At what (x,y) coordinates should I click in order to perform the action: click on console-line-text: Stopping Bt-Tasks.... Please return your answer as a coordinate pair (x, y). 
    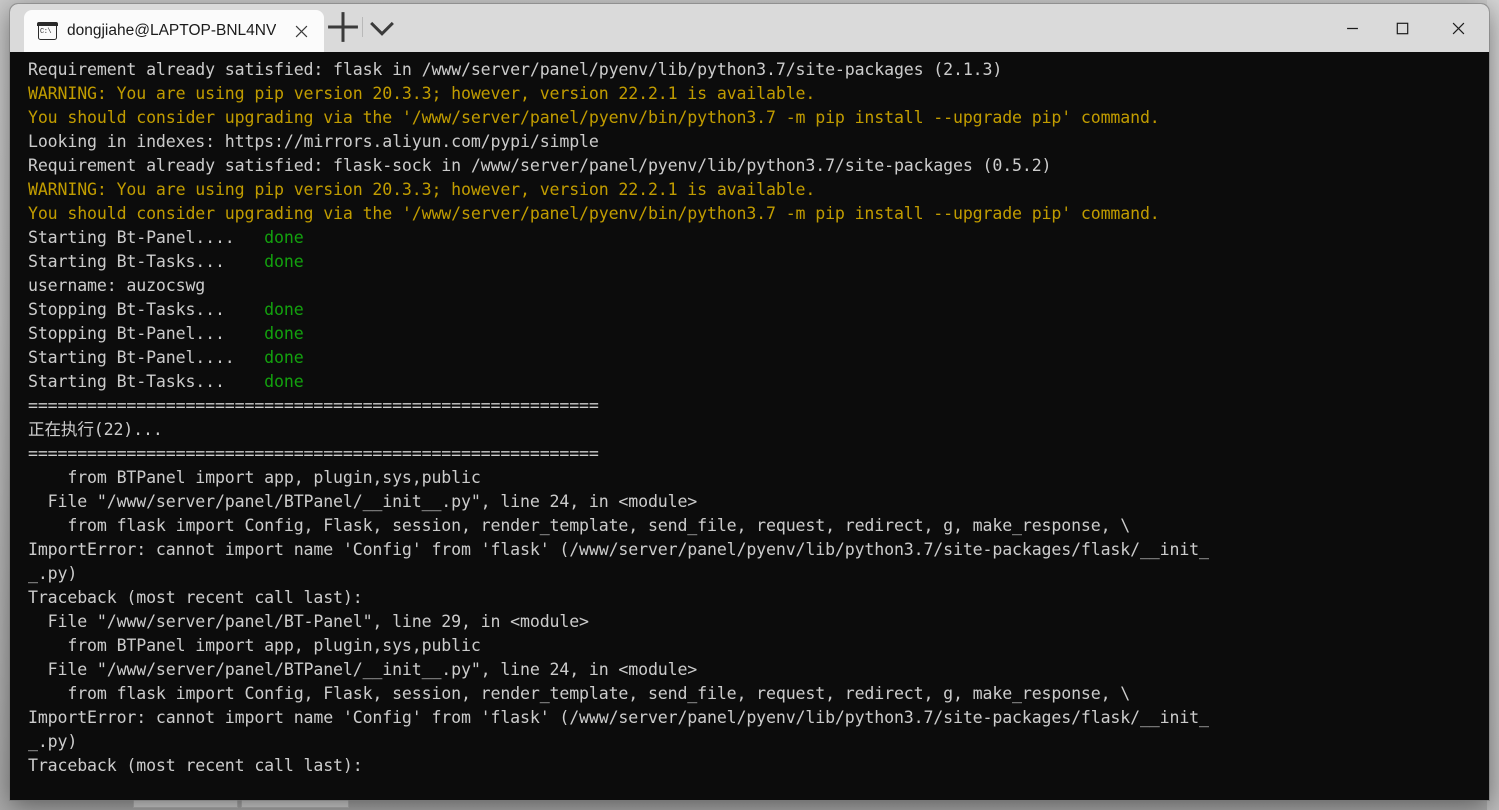
    Looking at the image, I should click on (146, 309).